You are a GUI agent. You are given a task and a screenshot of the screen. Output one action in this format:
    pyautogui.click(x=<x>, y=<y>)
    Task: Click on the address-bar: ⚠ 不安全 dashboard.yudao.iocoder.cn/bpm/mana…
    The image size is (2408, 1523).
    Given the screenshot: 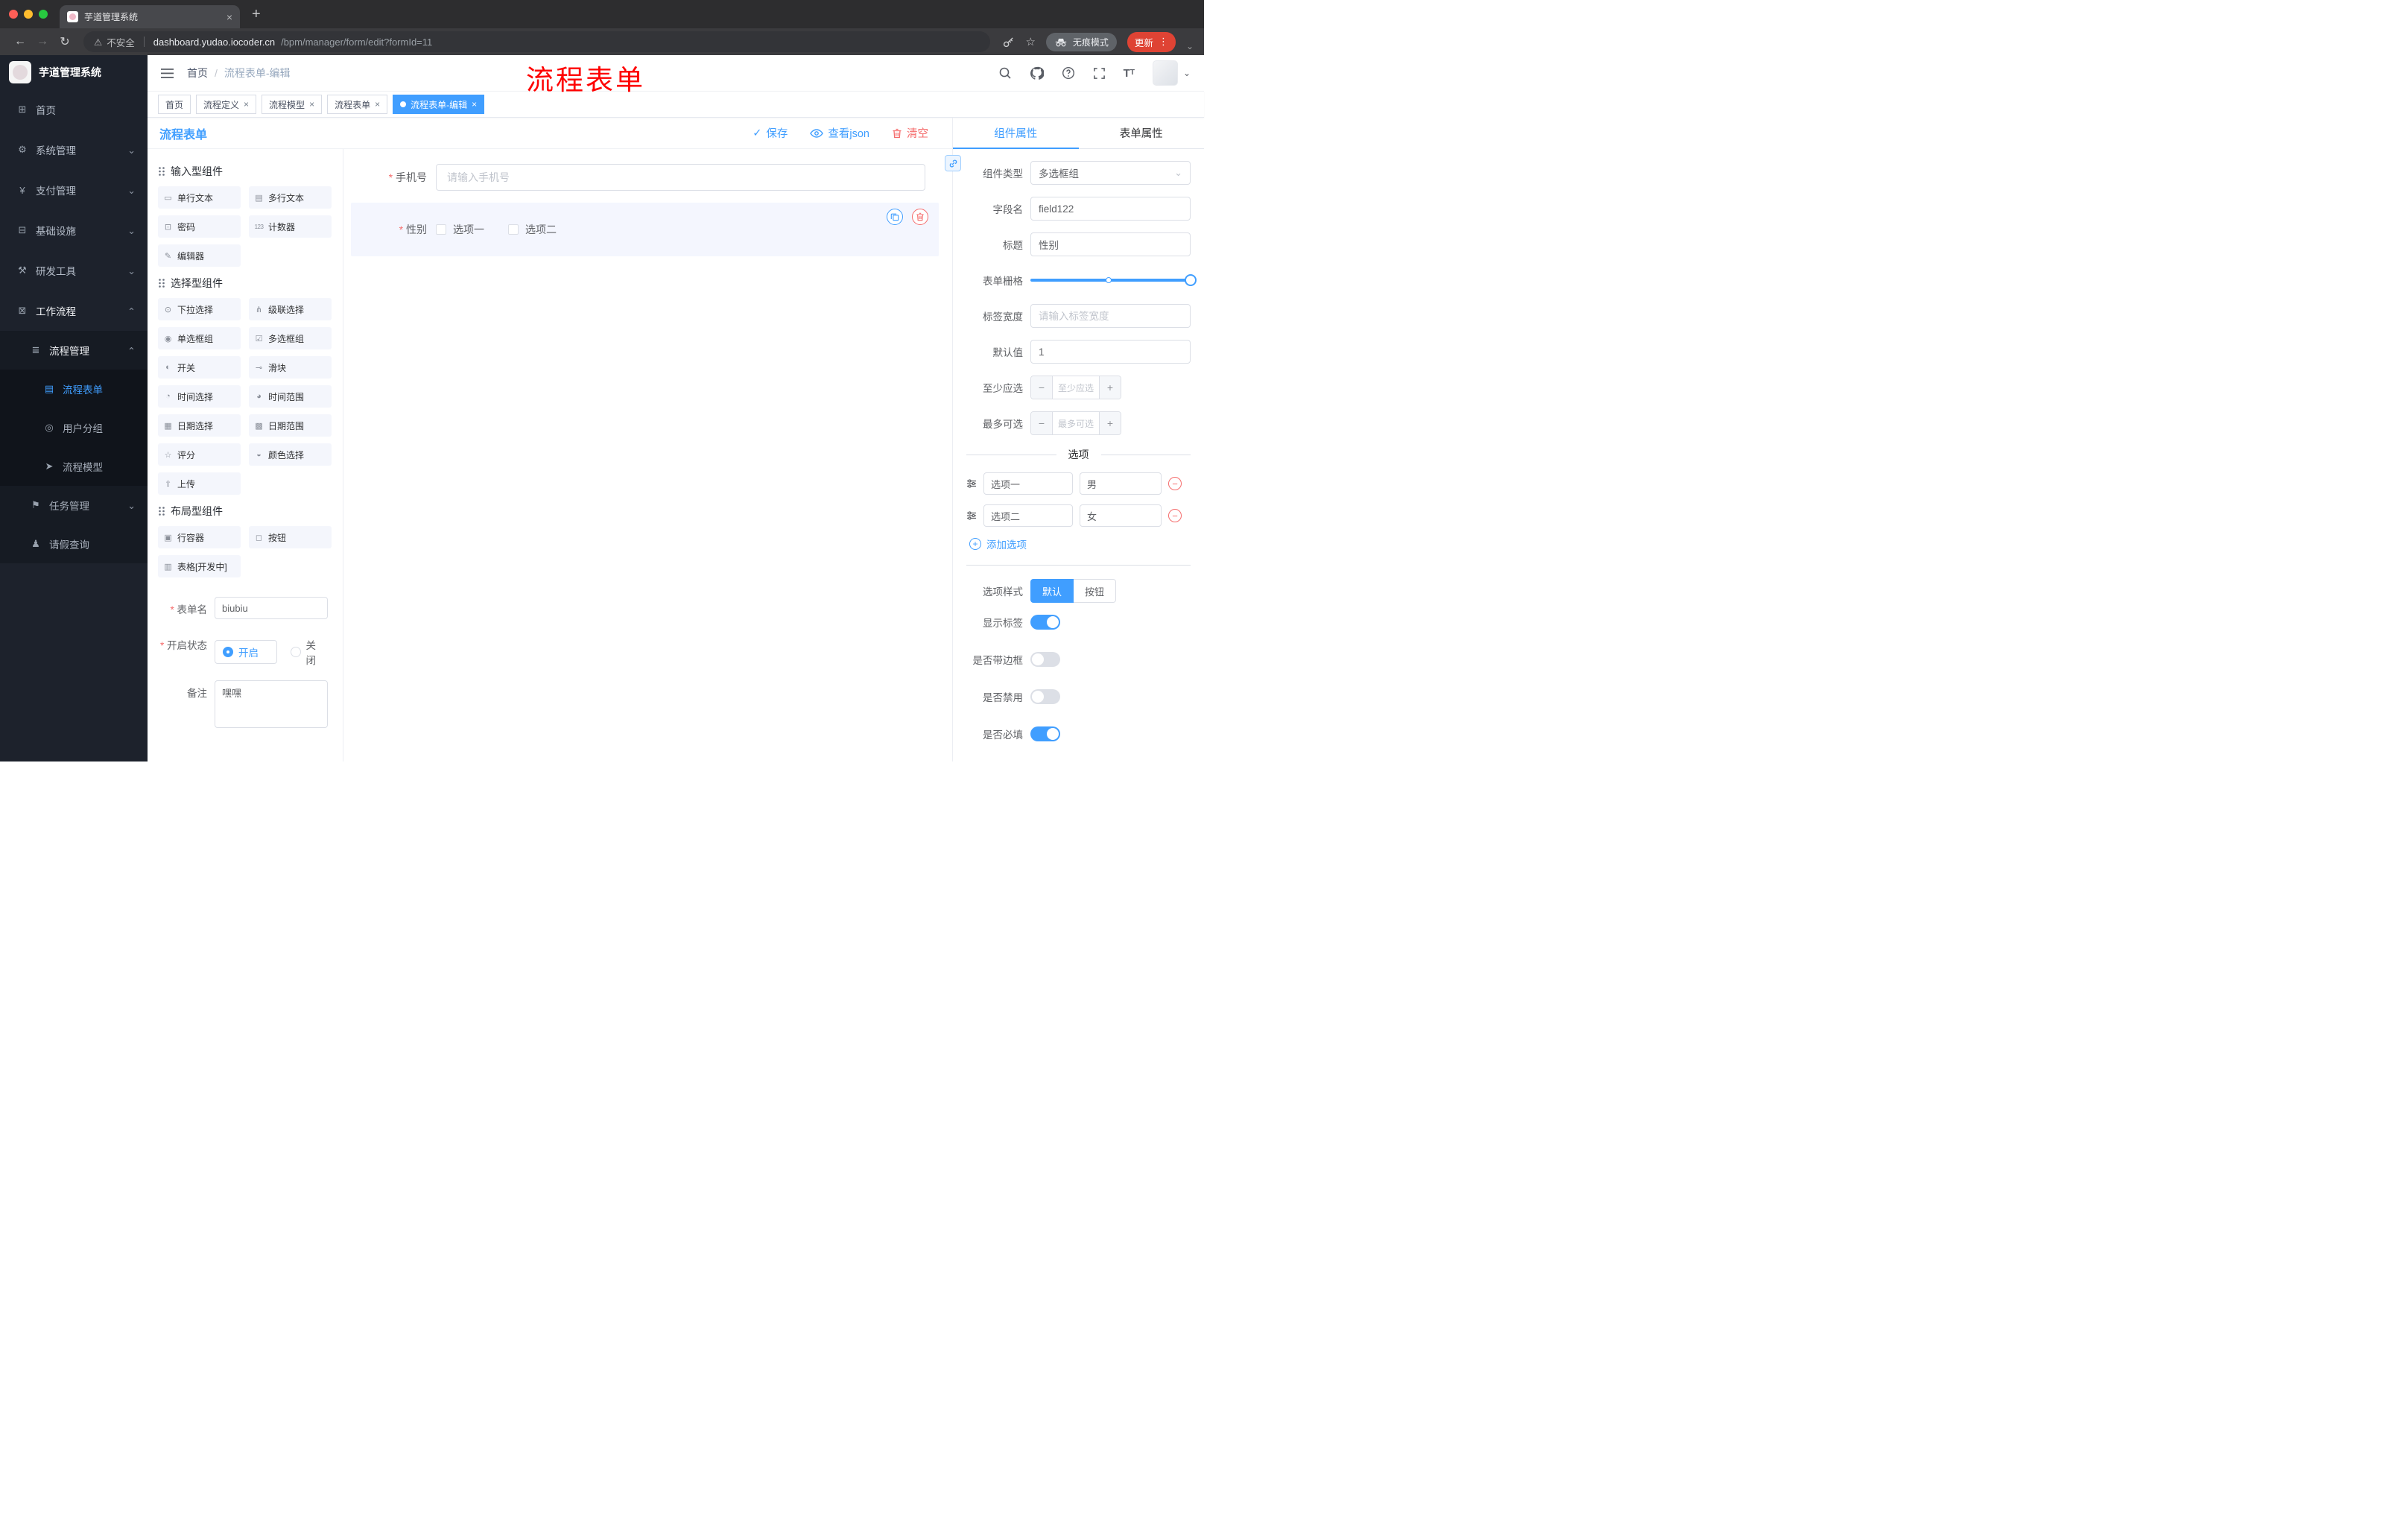 What is the action you would take?
    pyautogui.click(x=537, y=41)
    